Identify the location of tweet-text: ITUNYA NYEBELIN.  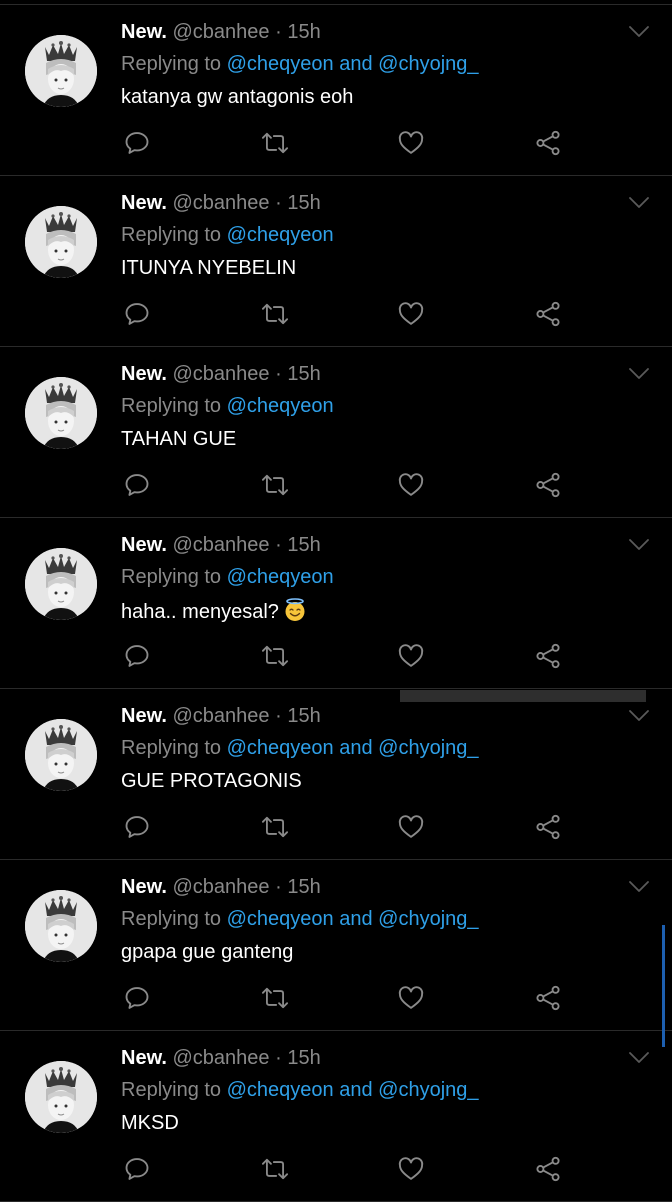
(208, 268).